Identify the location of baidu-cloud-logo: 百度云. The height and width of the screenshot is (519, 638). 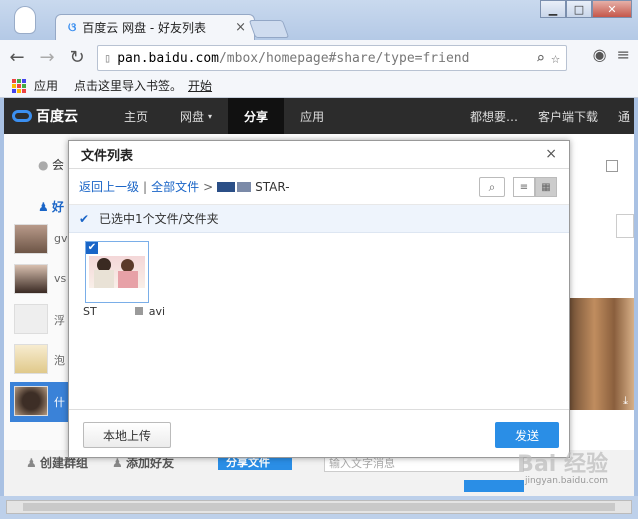
(56, 116).